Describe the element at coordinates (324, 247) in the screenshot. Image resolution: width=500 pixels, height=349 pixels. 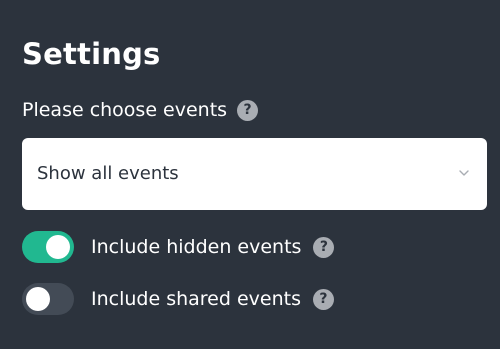
I see `include-hidden-events-help-icon: ?` at that location.